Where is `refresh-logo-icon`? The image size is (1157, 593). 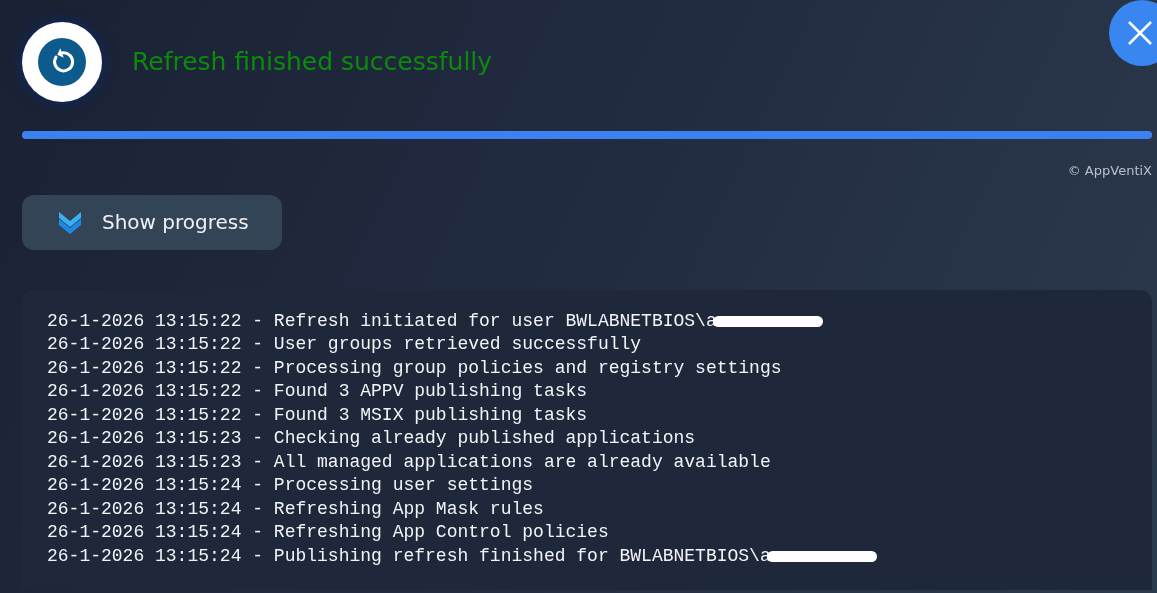
refresh-logo-icon is located at coordinates (62, 62).